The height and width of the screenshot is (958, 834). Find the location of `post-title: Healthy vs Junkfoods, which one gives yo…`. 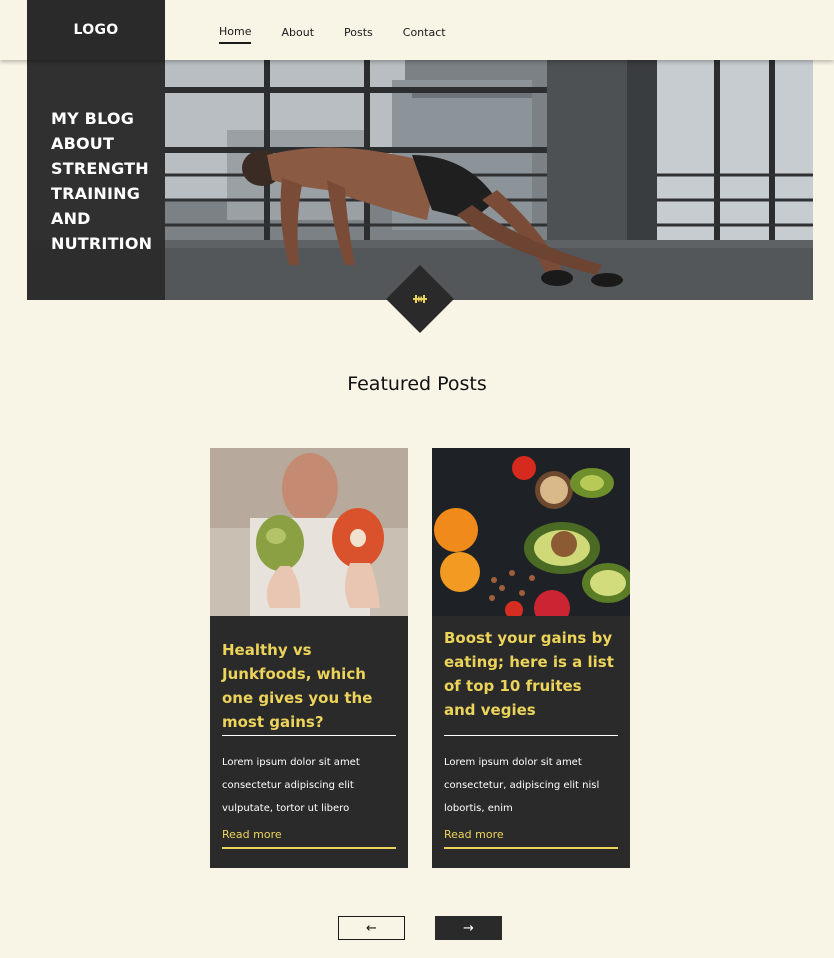

post-title: Healthy vs Junkfoods, which one gives yo… is located at coordinates (309, 686).